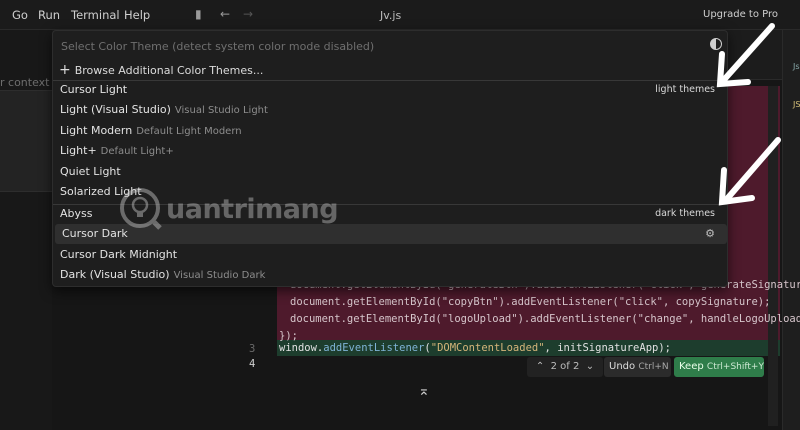  What do you see at coordinates (745, 55) in the screenshot?
I see `arrow-pointing-light-themes` at bounding box center [745, 55].